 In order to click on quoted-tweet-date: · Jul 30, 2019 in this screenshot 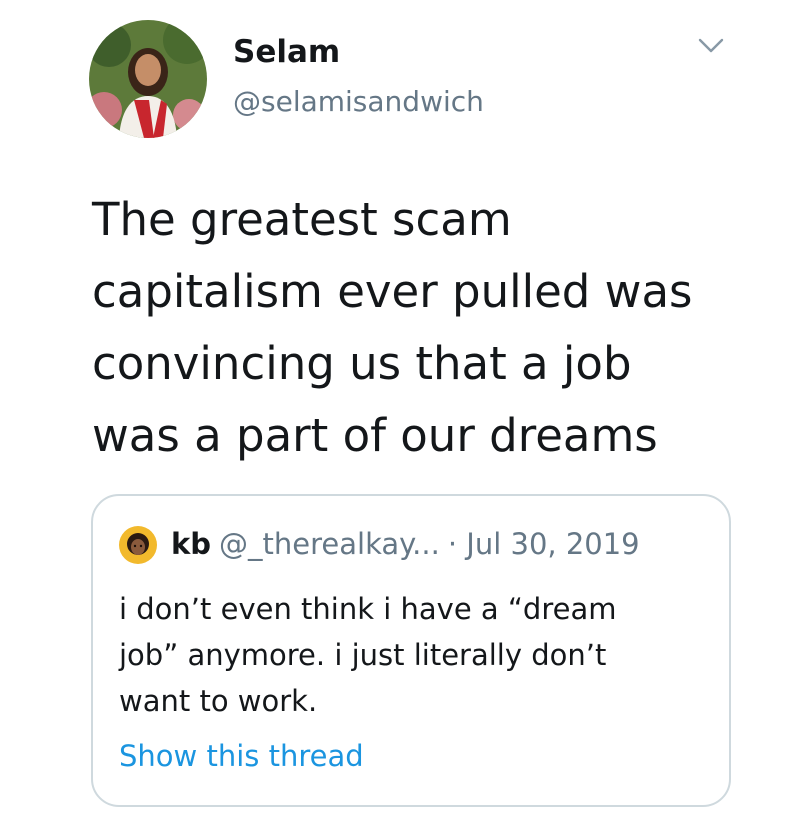, I will do `click(544, 544)`.